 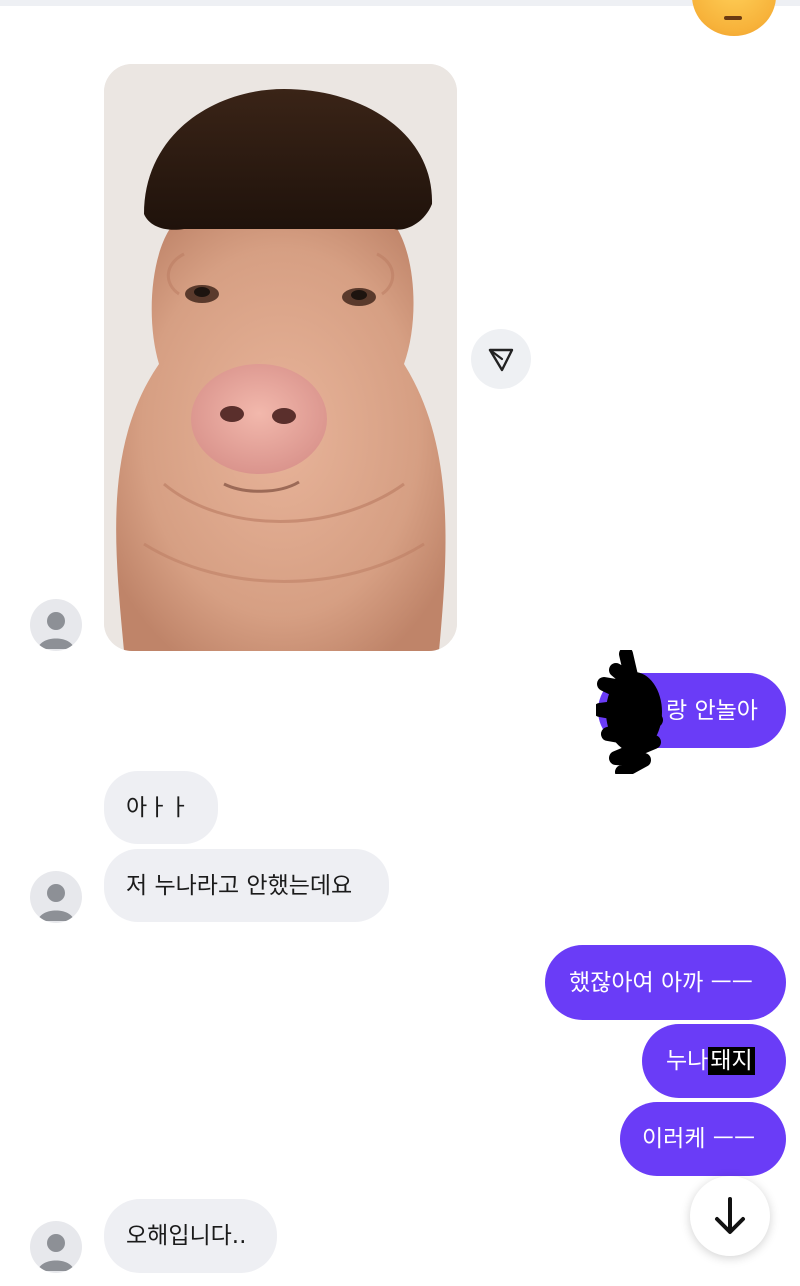 I want to click on message-text: 랑 안놀아, so click(x=712, y=710).